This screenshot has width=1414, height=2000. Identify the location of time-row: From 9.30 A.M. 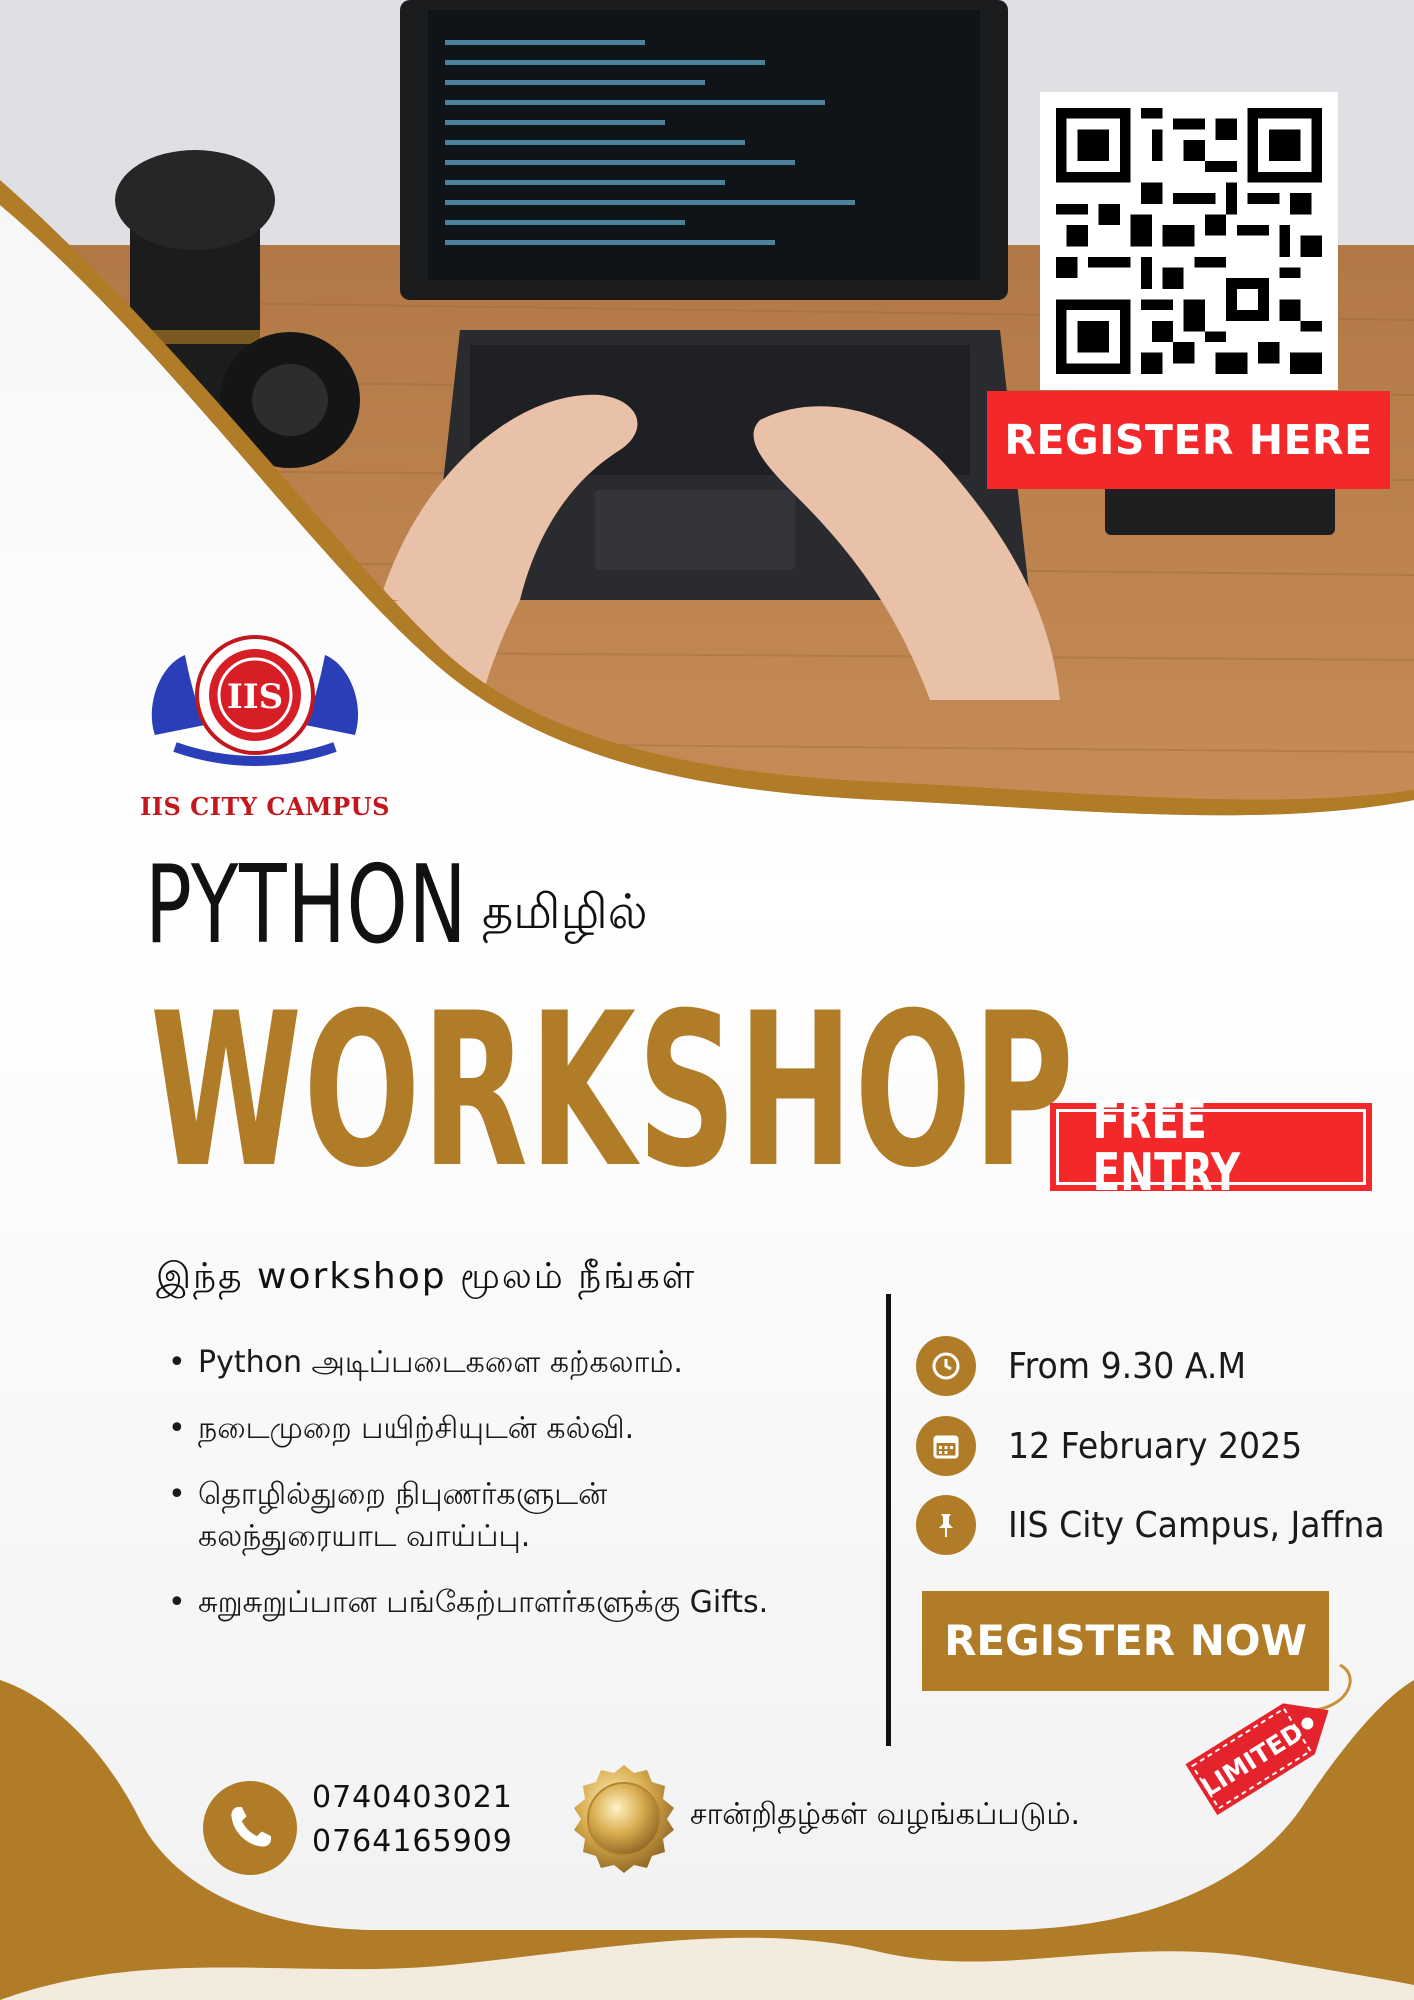
(1156, 1366).